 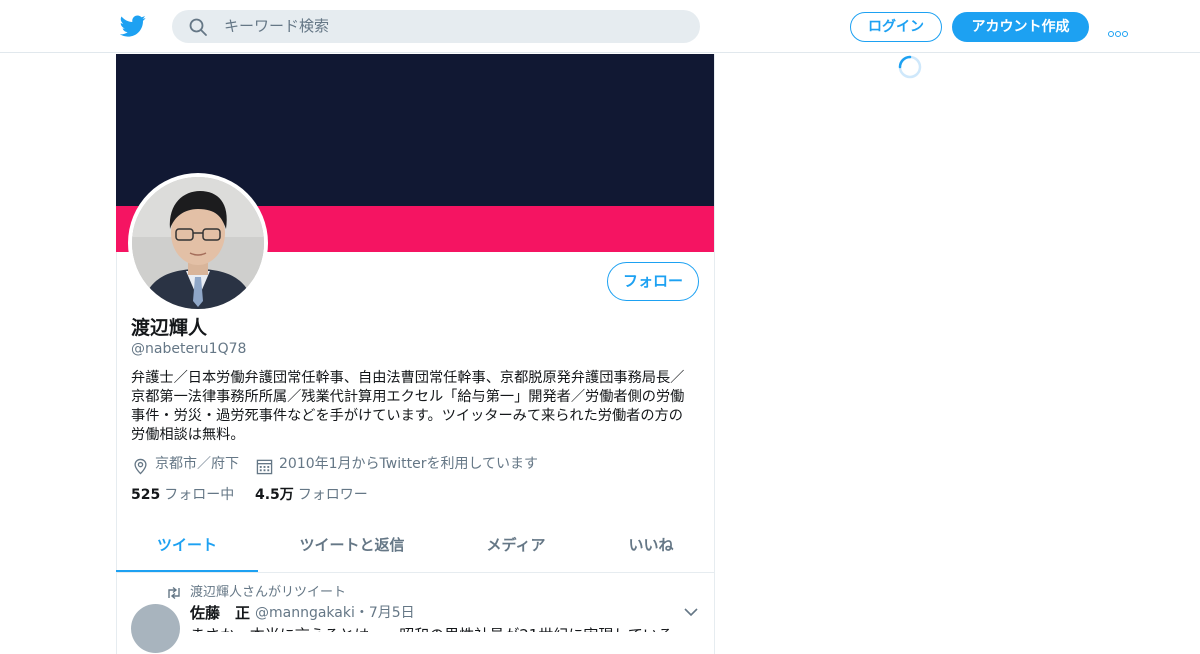 I want to click on tab-likes: いいね, so click(x=651, y=546).